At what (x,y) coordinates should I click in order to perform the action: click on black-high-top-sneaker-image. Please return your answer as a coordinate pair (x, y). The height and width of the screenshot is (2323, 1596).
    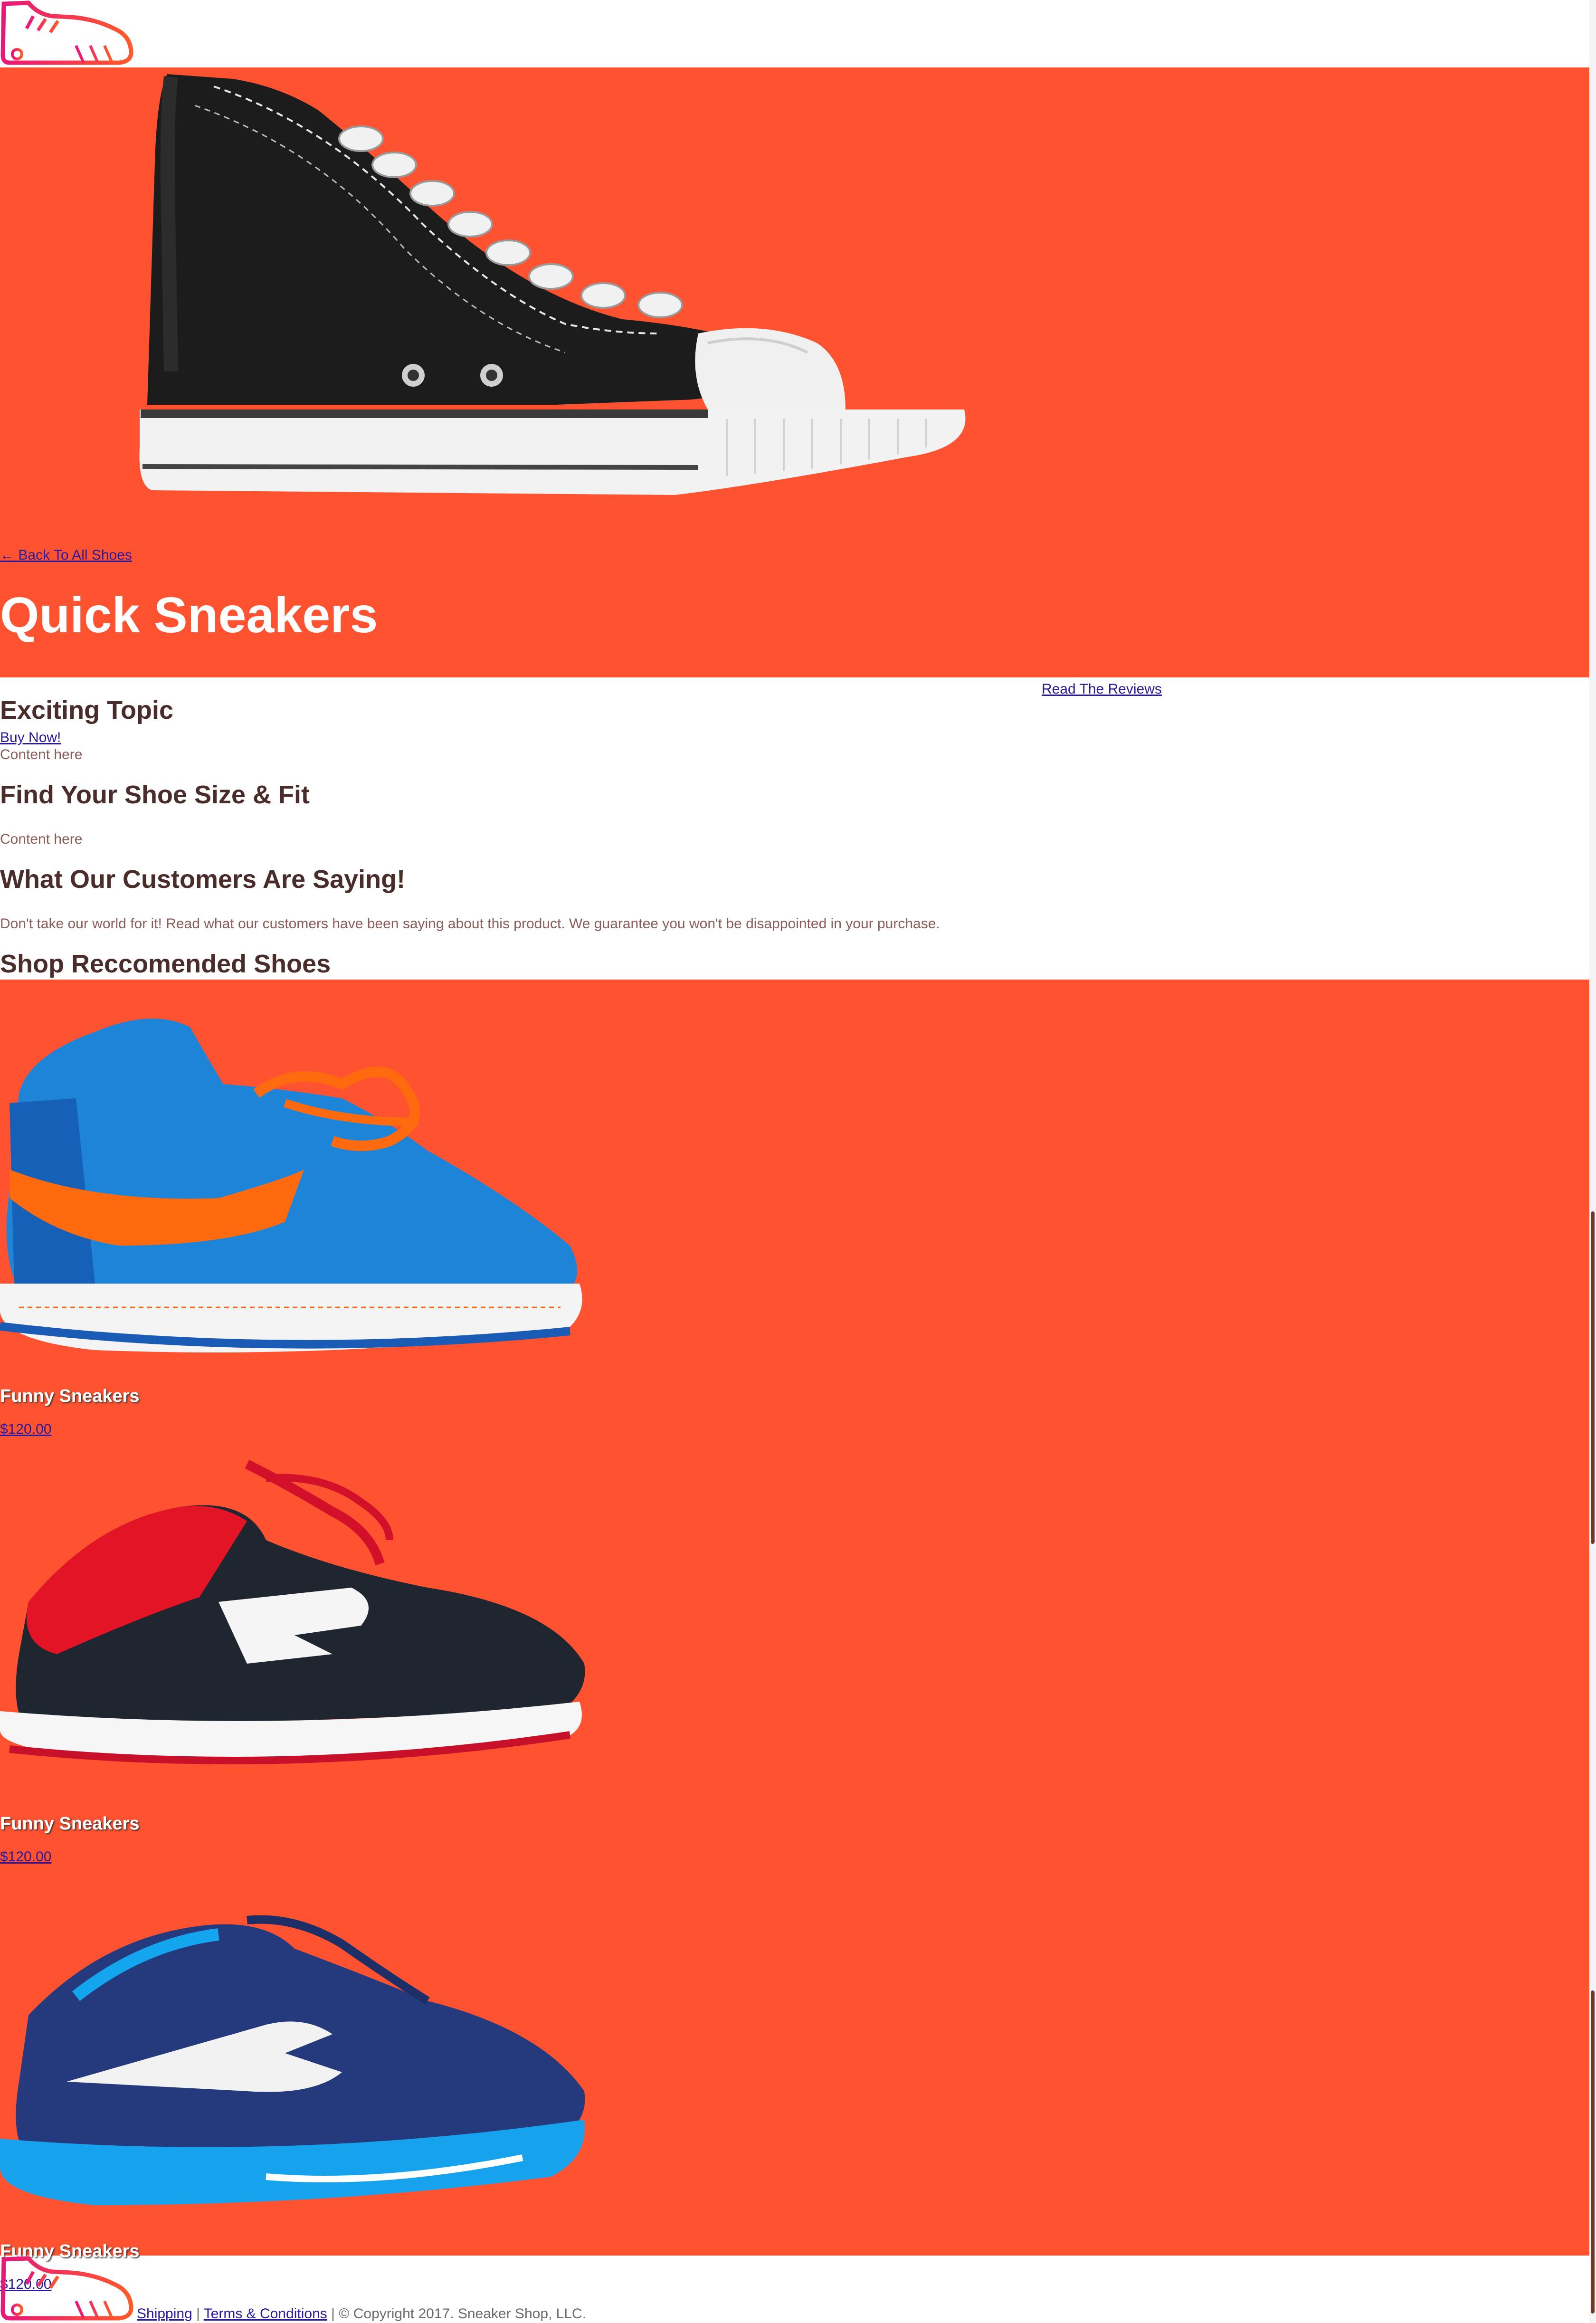
    Looking at the image, I should click on (560, 281).